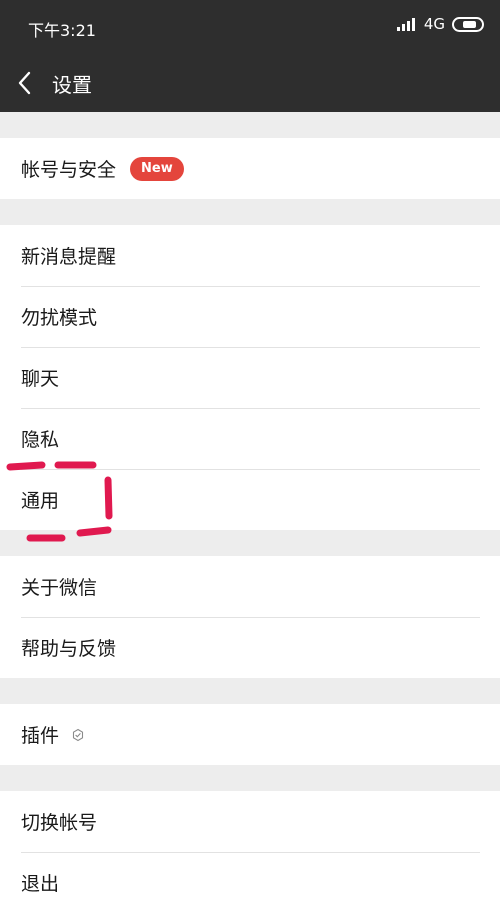 The height and width of the screenshot is (913, 500). I want to click on settings-item-label: 通用, so click(40, 501).